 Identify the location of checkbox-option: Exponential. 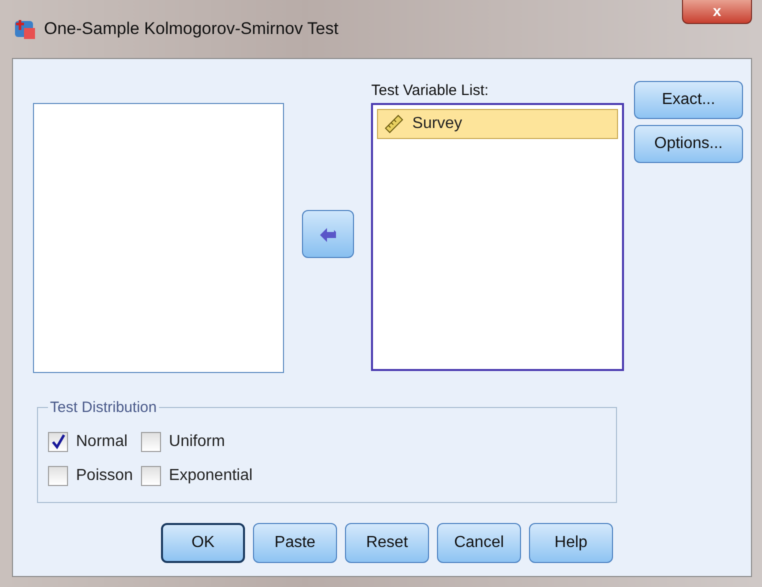
(196, 476).